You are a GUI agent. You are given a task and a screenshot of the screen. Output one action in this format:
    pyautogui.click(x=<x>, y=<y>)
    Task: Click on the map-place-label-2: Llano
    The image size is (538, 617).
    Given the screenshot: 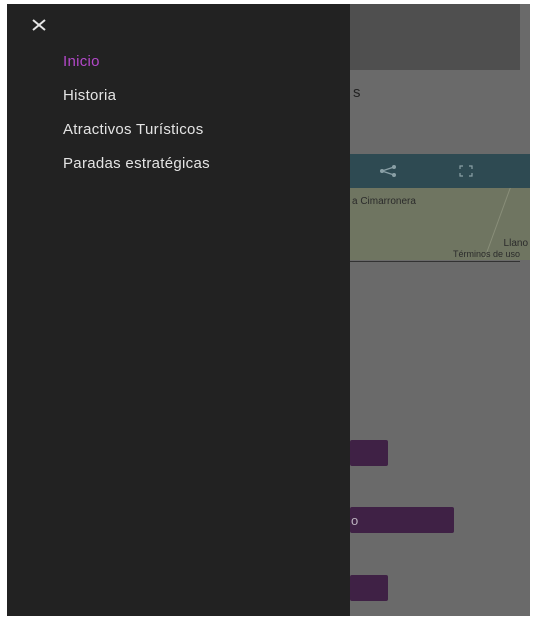 What is the action you would take?
    pyautogui.click(x=515, y=243)
    